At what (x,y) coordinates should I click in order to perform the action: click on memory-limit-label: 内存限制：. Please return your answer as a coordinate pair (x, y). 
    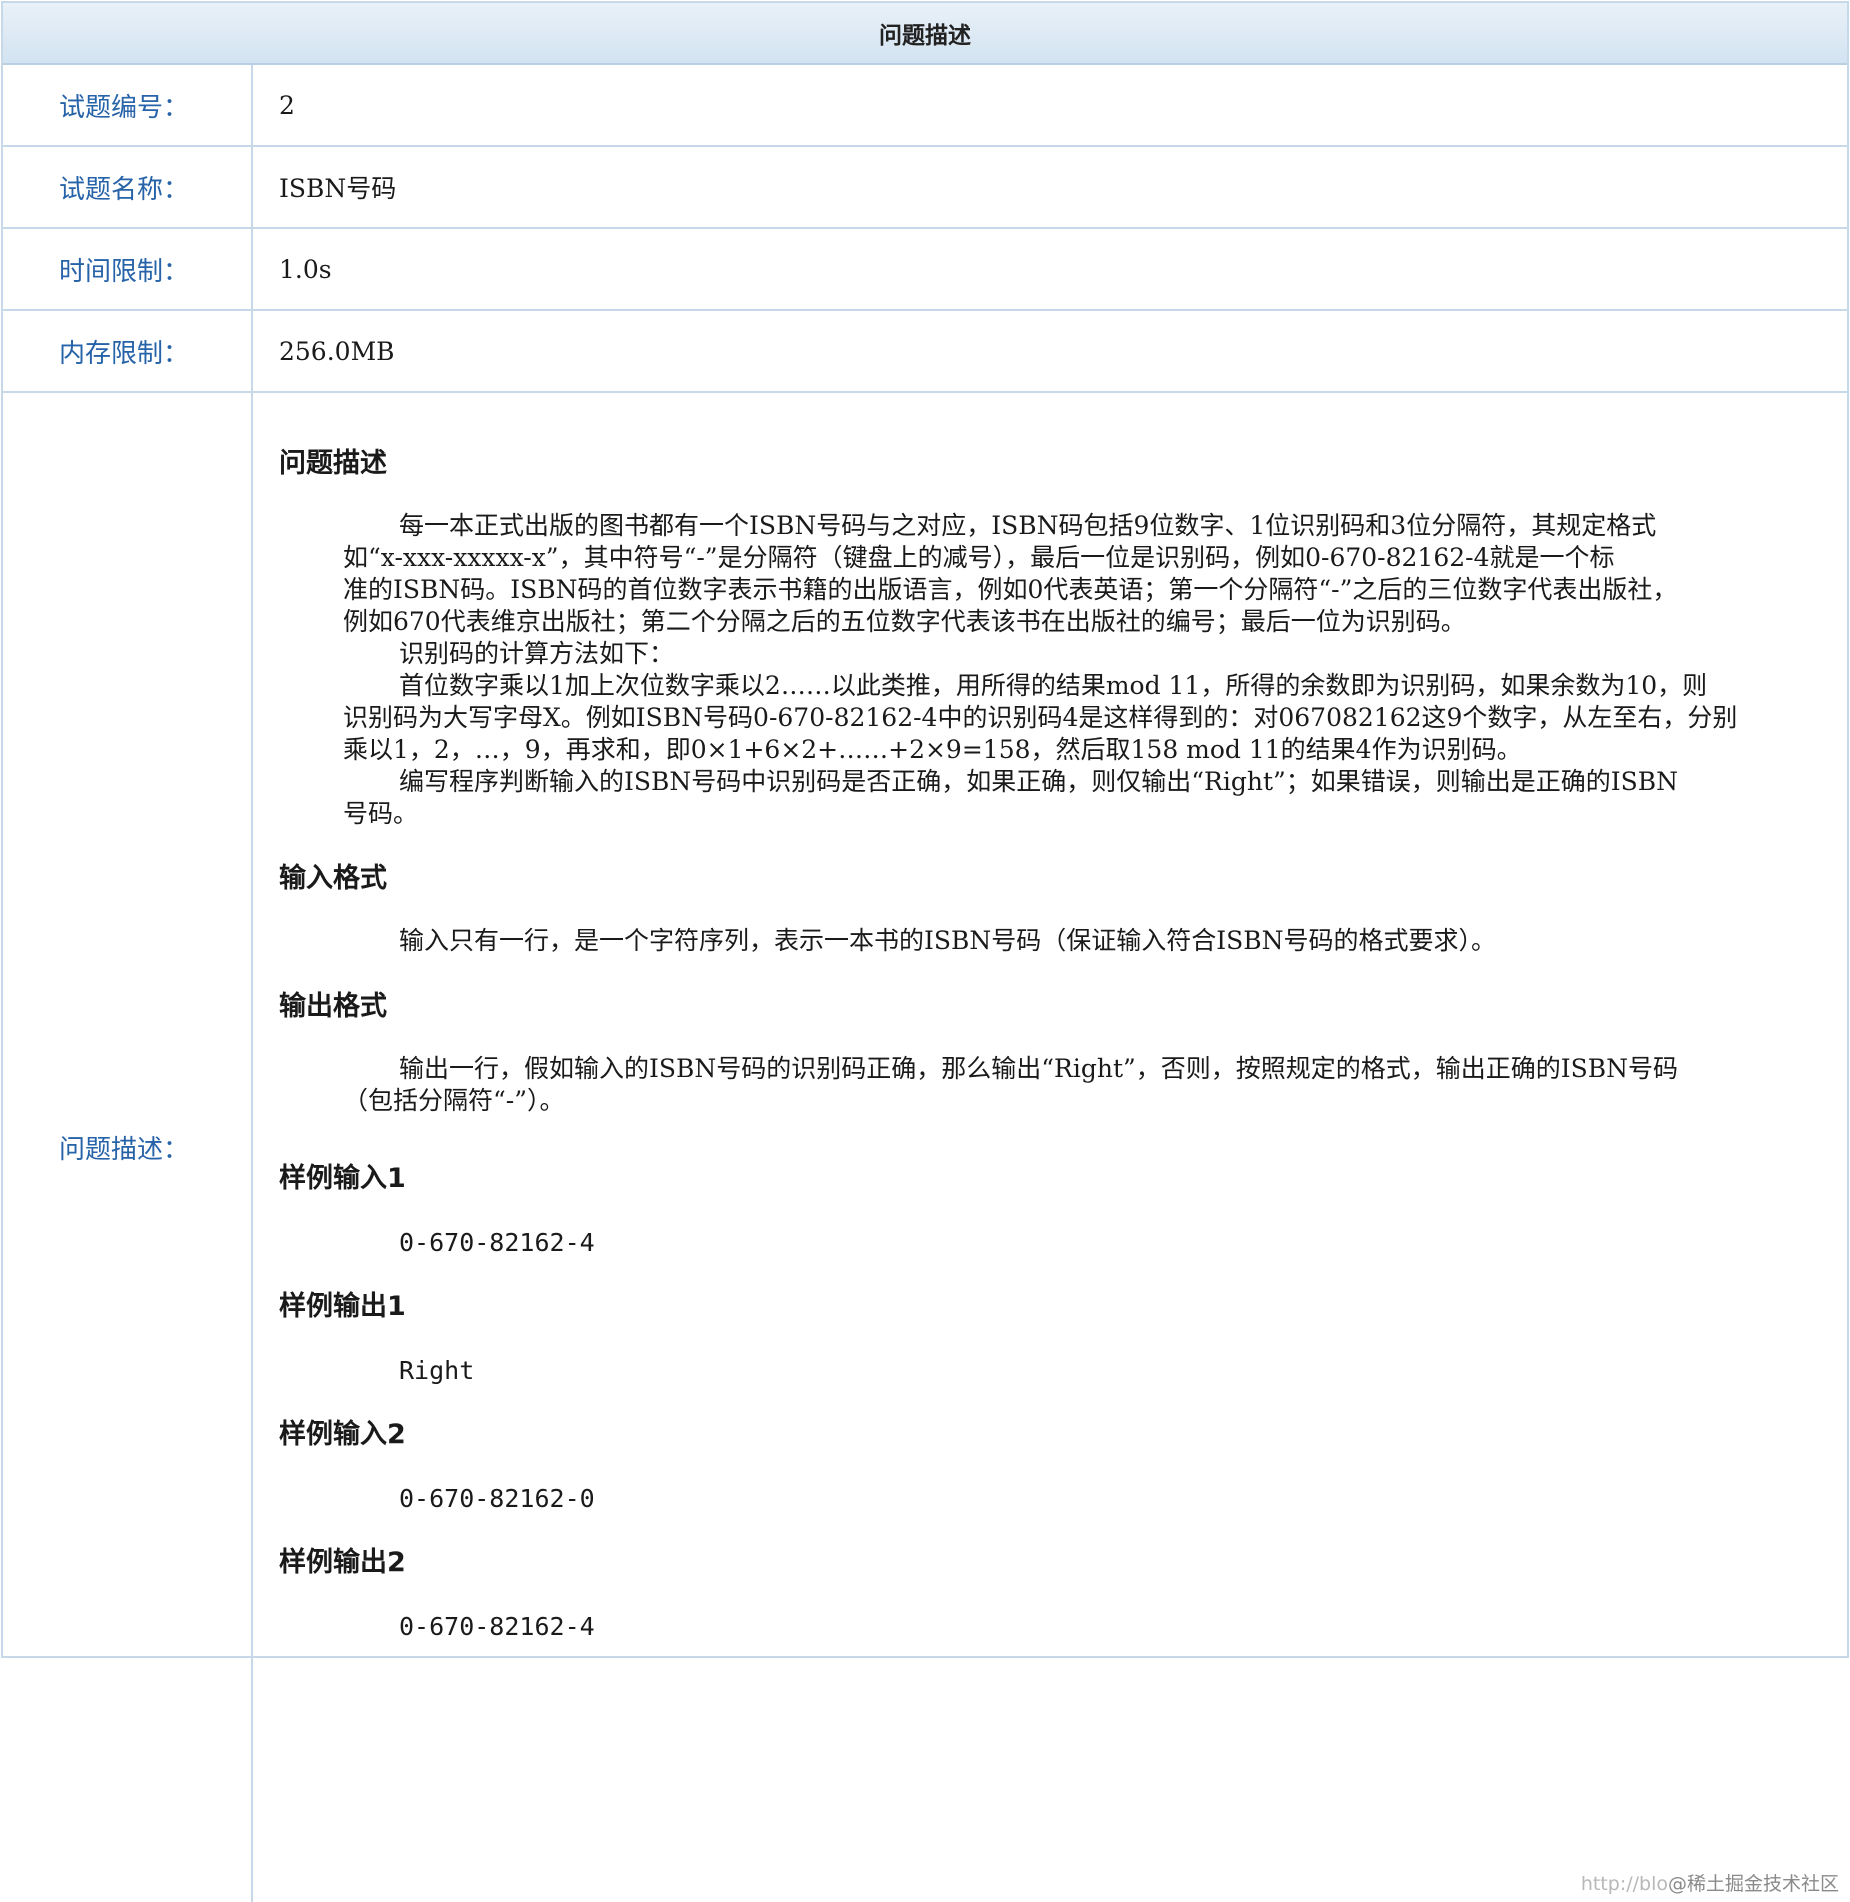
    Looking at the image, I should click on (128, 351).